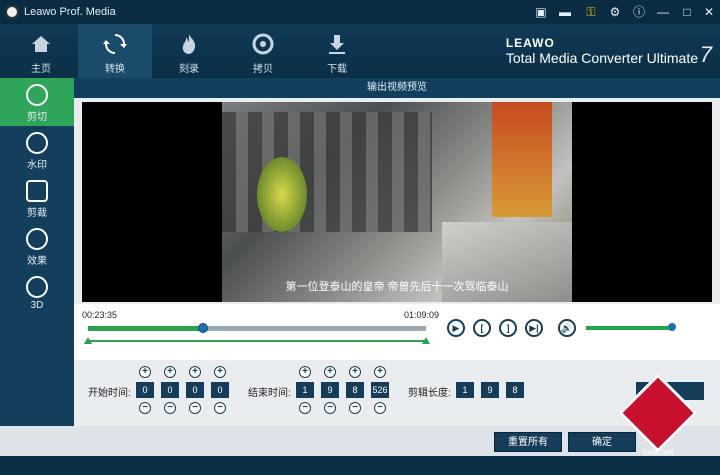 The width and height of the screenshot is (720, 475). I want to click on nav-copy: 拷贝, so click(263, 51).